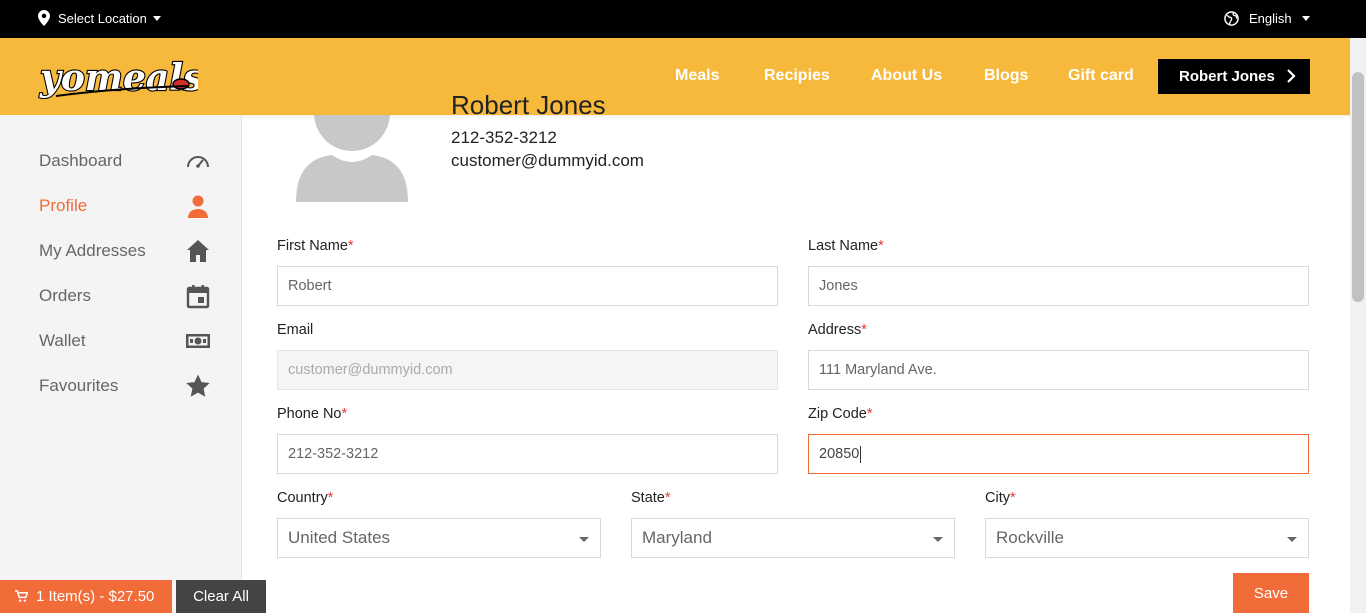  I want to click on profile-name: Robert Jones, so click(528, 102).